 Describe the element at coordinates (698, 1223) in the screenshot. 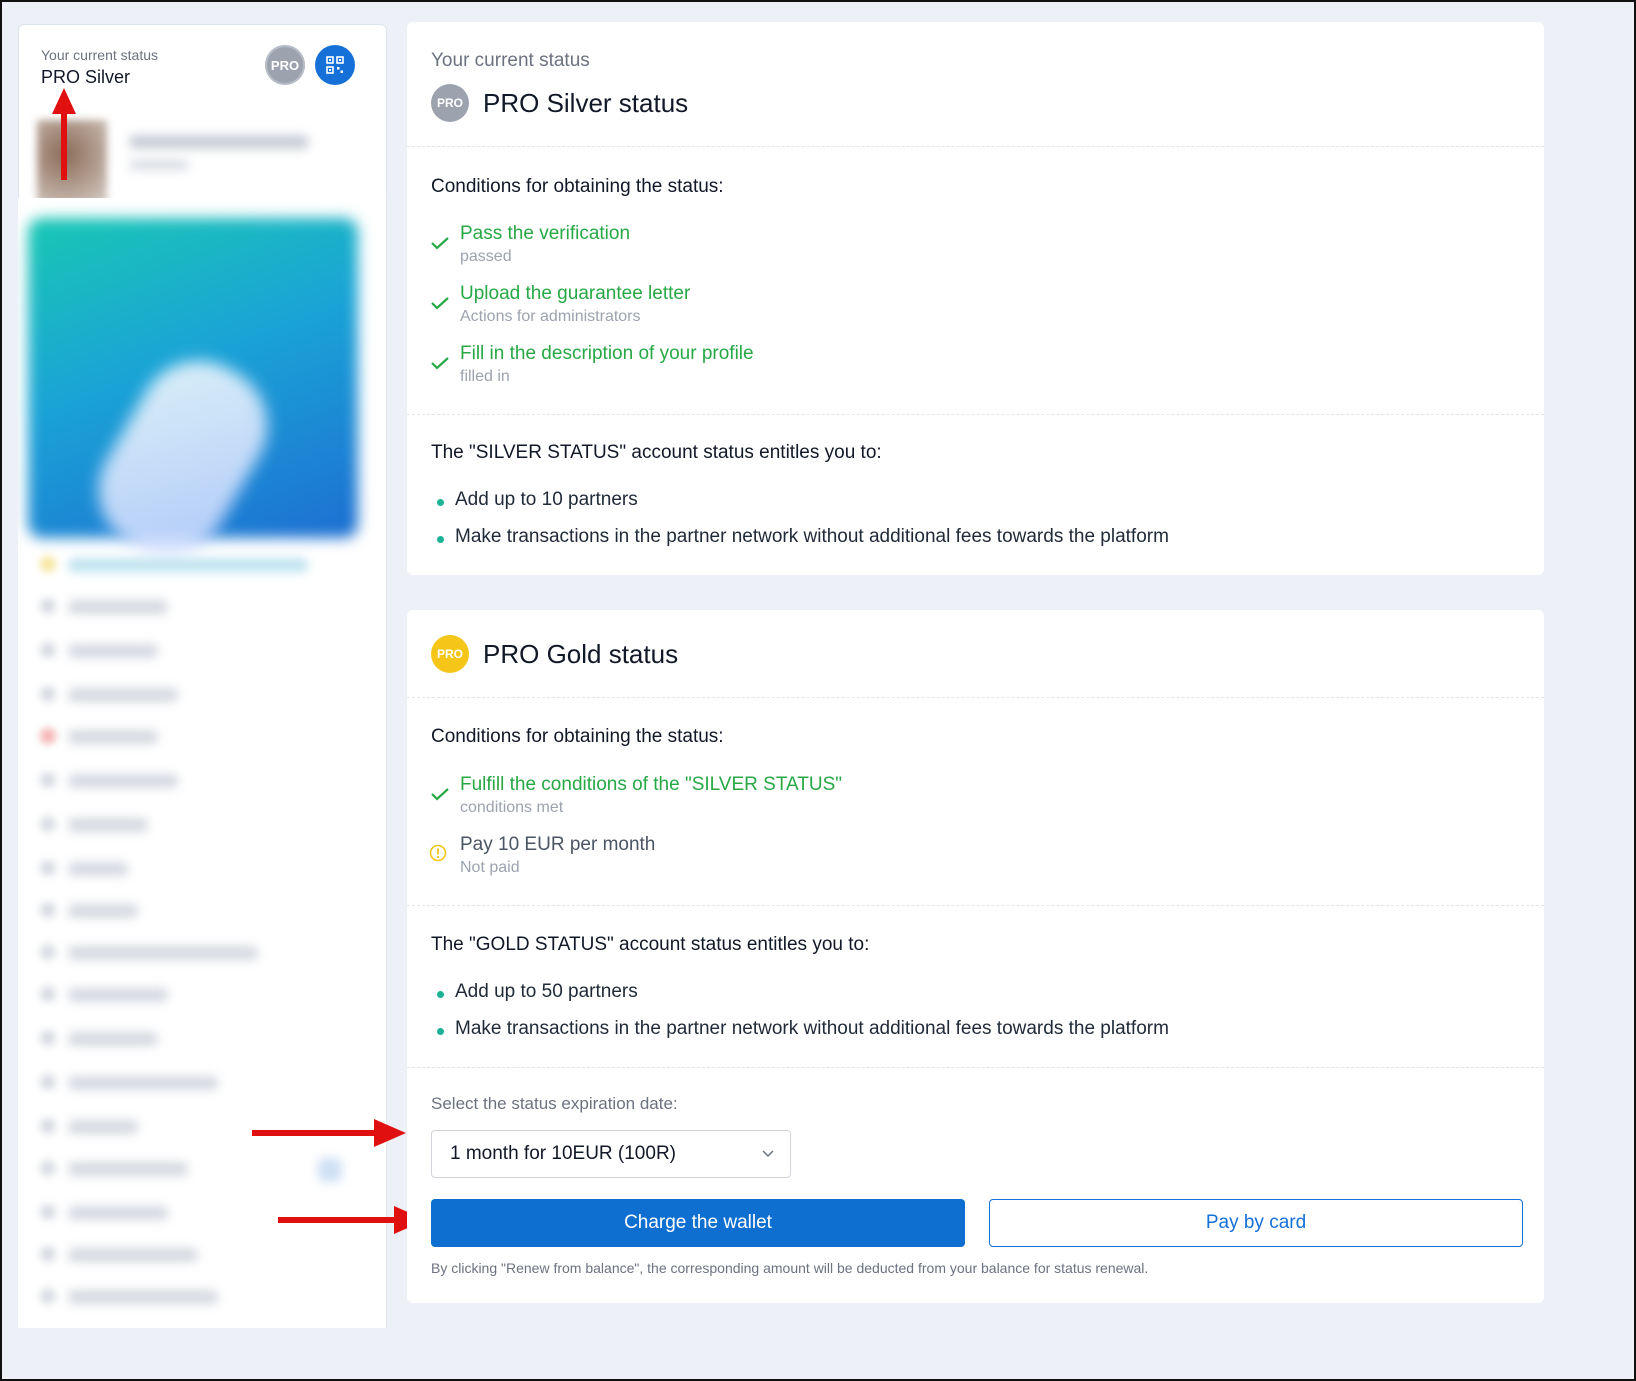

I see `charge-wallet-button: Charge the wallet` at that location.